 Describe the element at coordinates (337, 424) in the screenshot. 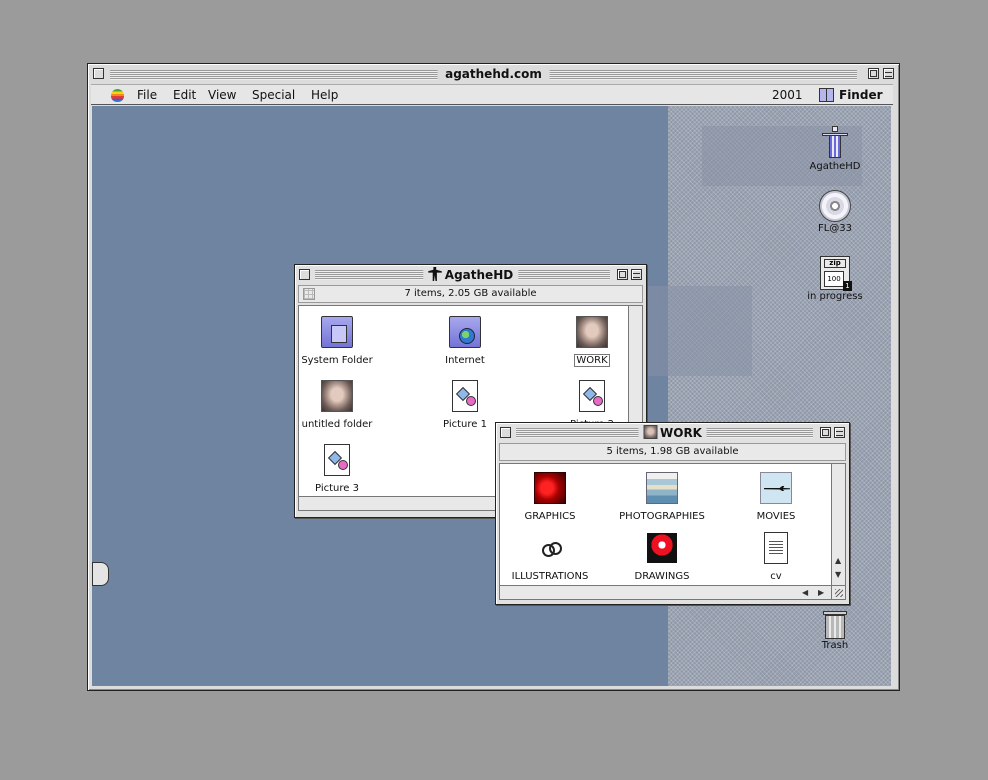

I see `file-label: untitled folder` at that location.